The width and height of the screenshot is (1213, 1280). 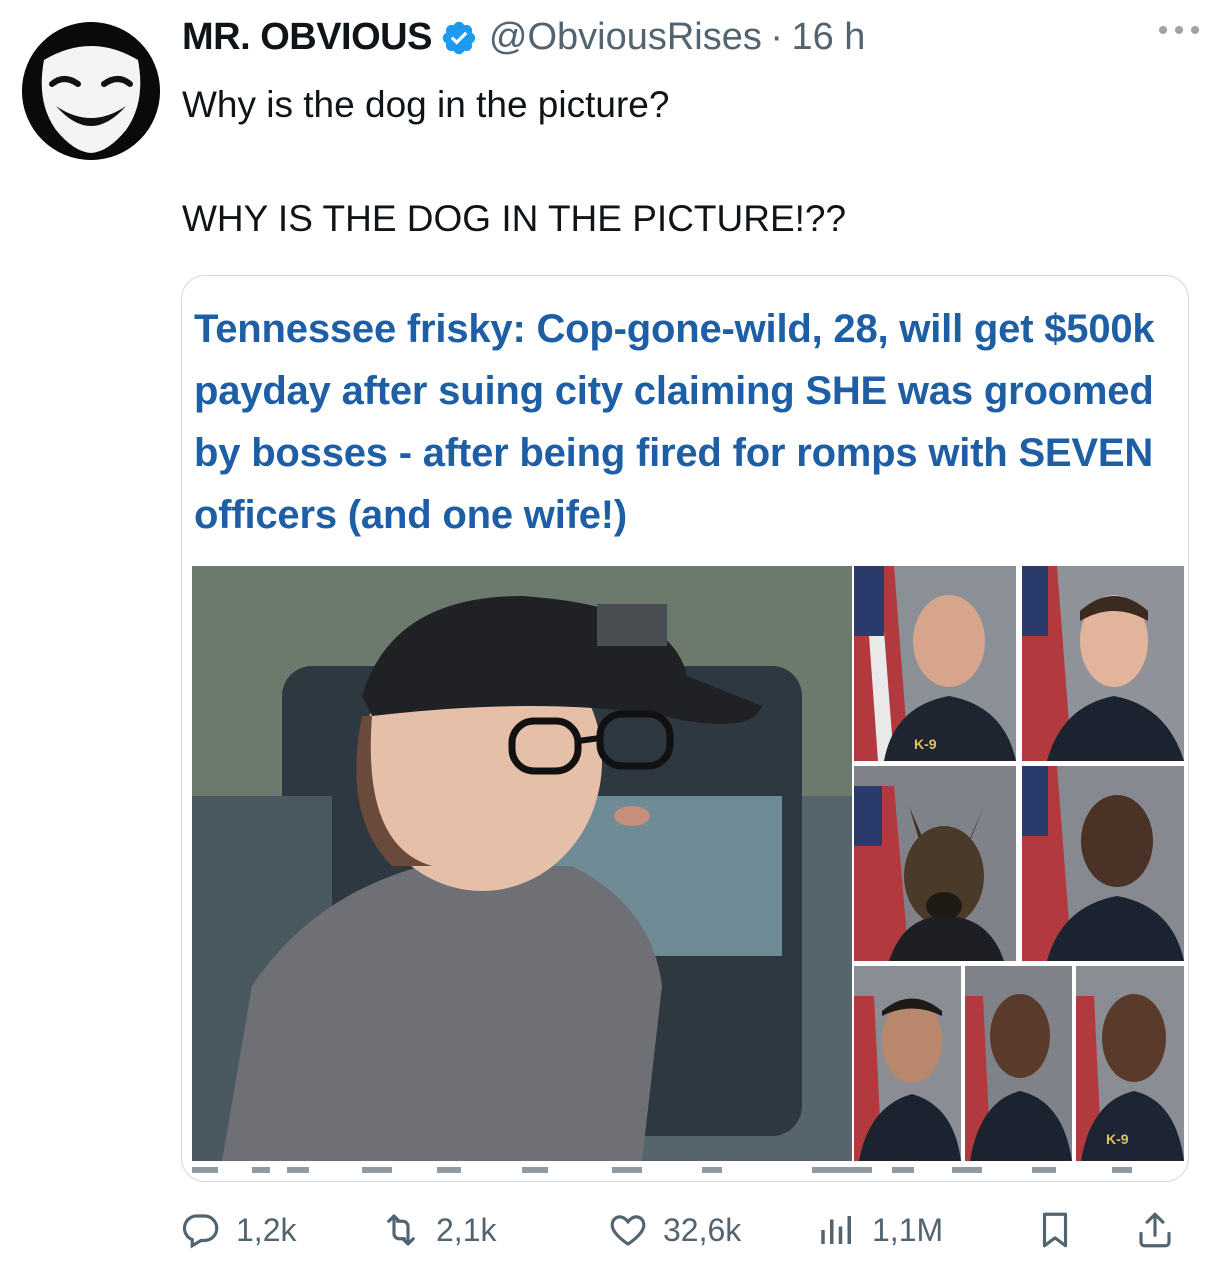 I want to click on action-bar: 1,2k 2,1k 32,6k 1,1M, so click(x=685, y=1230).